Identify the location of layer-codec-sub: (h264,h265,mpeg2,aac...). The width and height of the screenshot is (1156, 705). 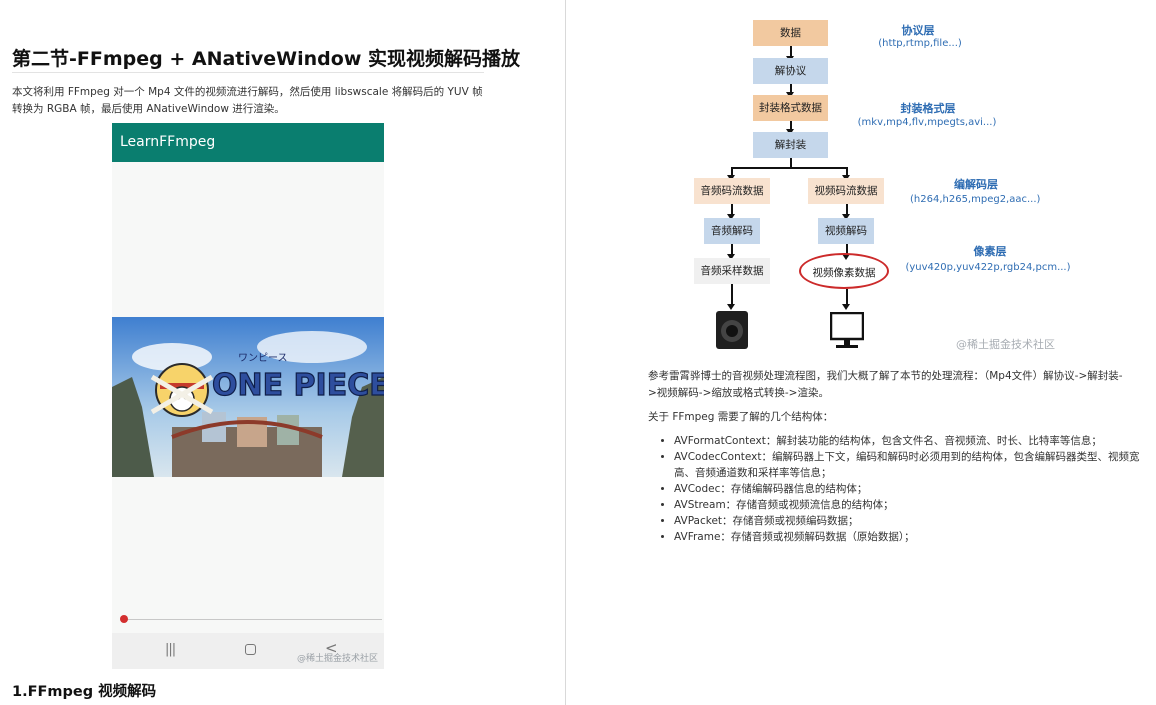
(975, 199).